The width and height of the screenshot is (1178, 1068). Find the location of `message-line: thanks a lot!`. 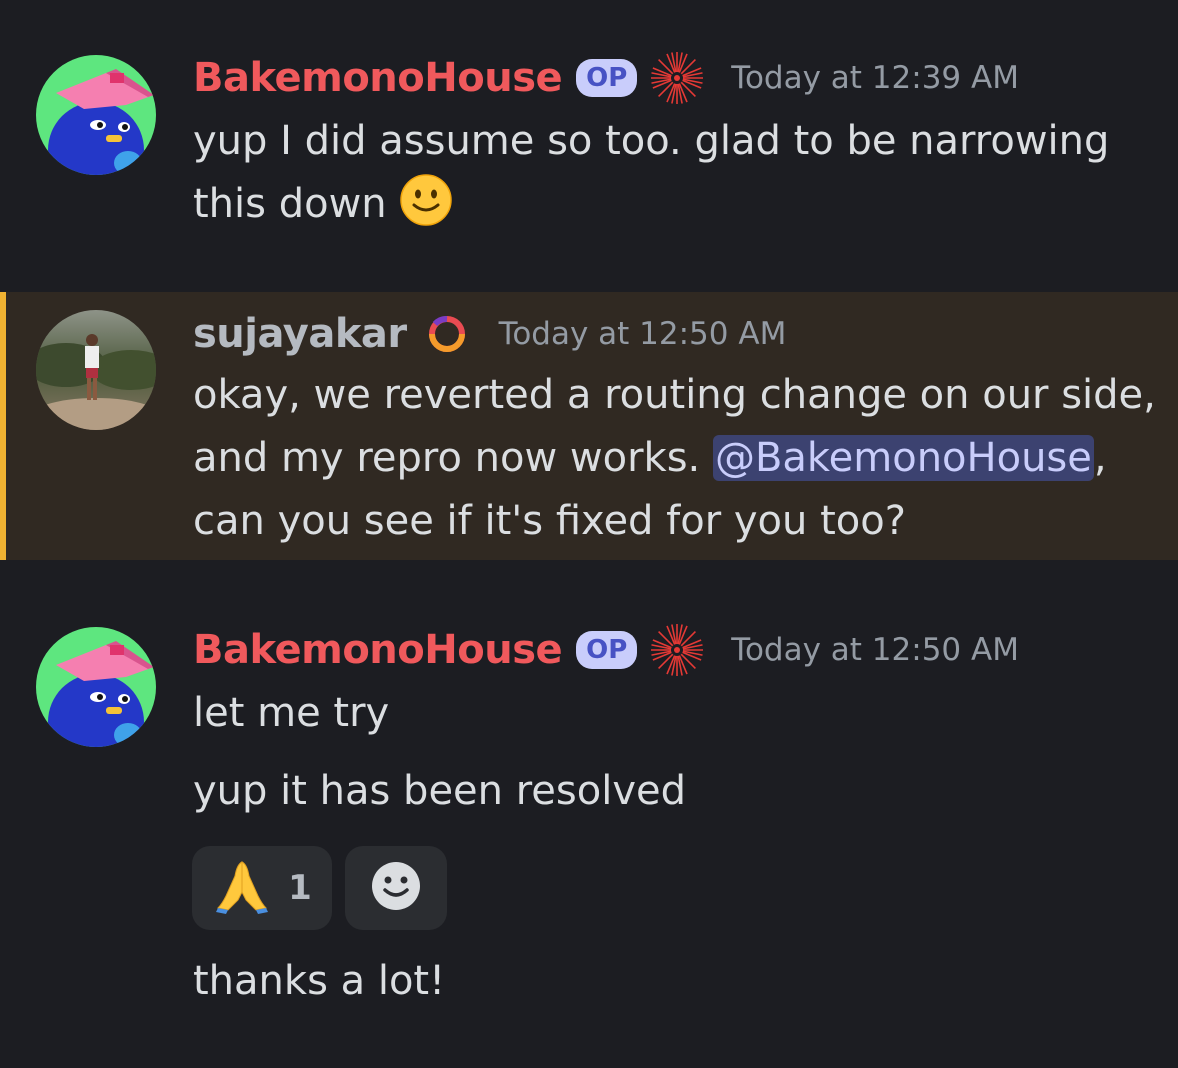

message-line: thanks a lot! is located at coordinates (319, 981).